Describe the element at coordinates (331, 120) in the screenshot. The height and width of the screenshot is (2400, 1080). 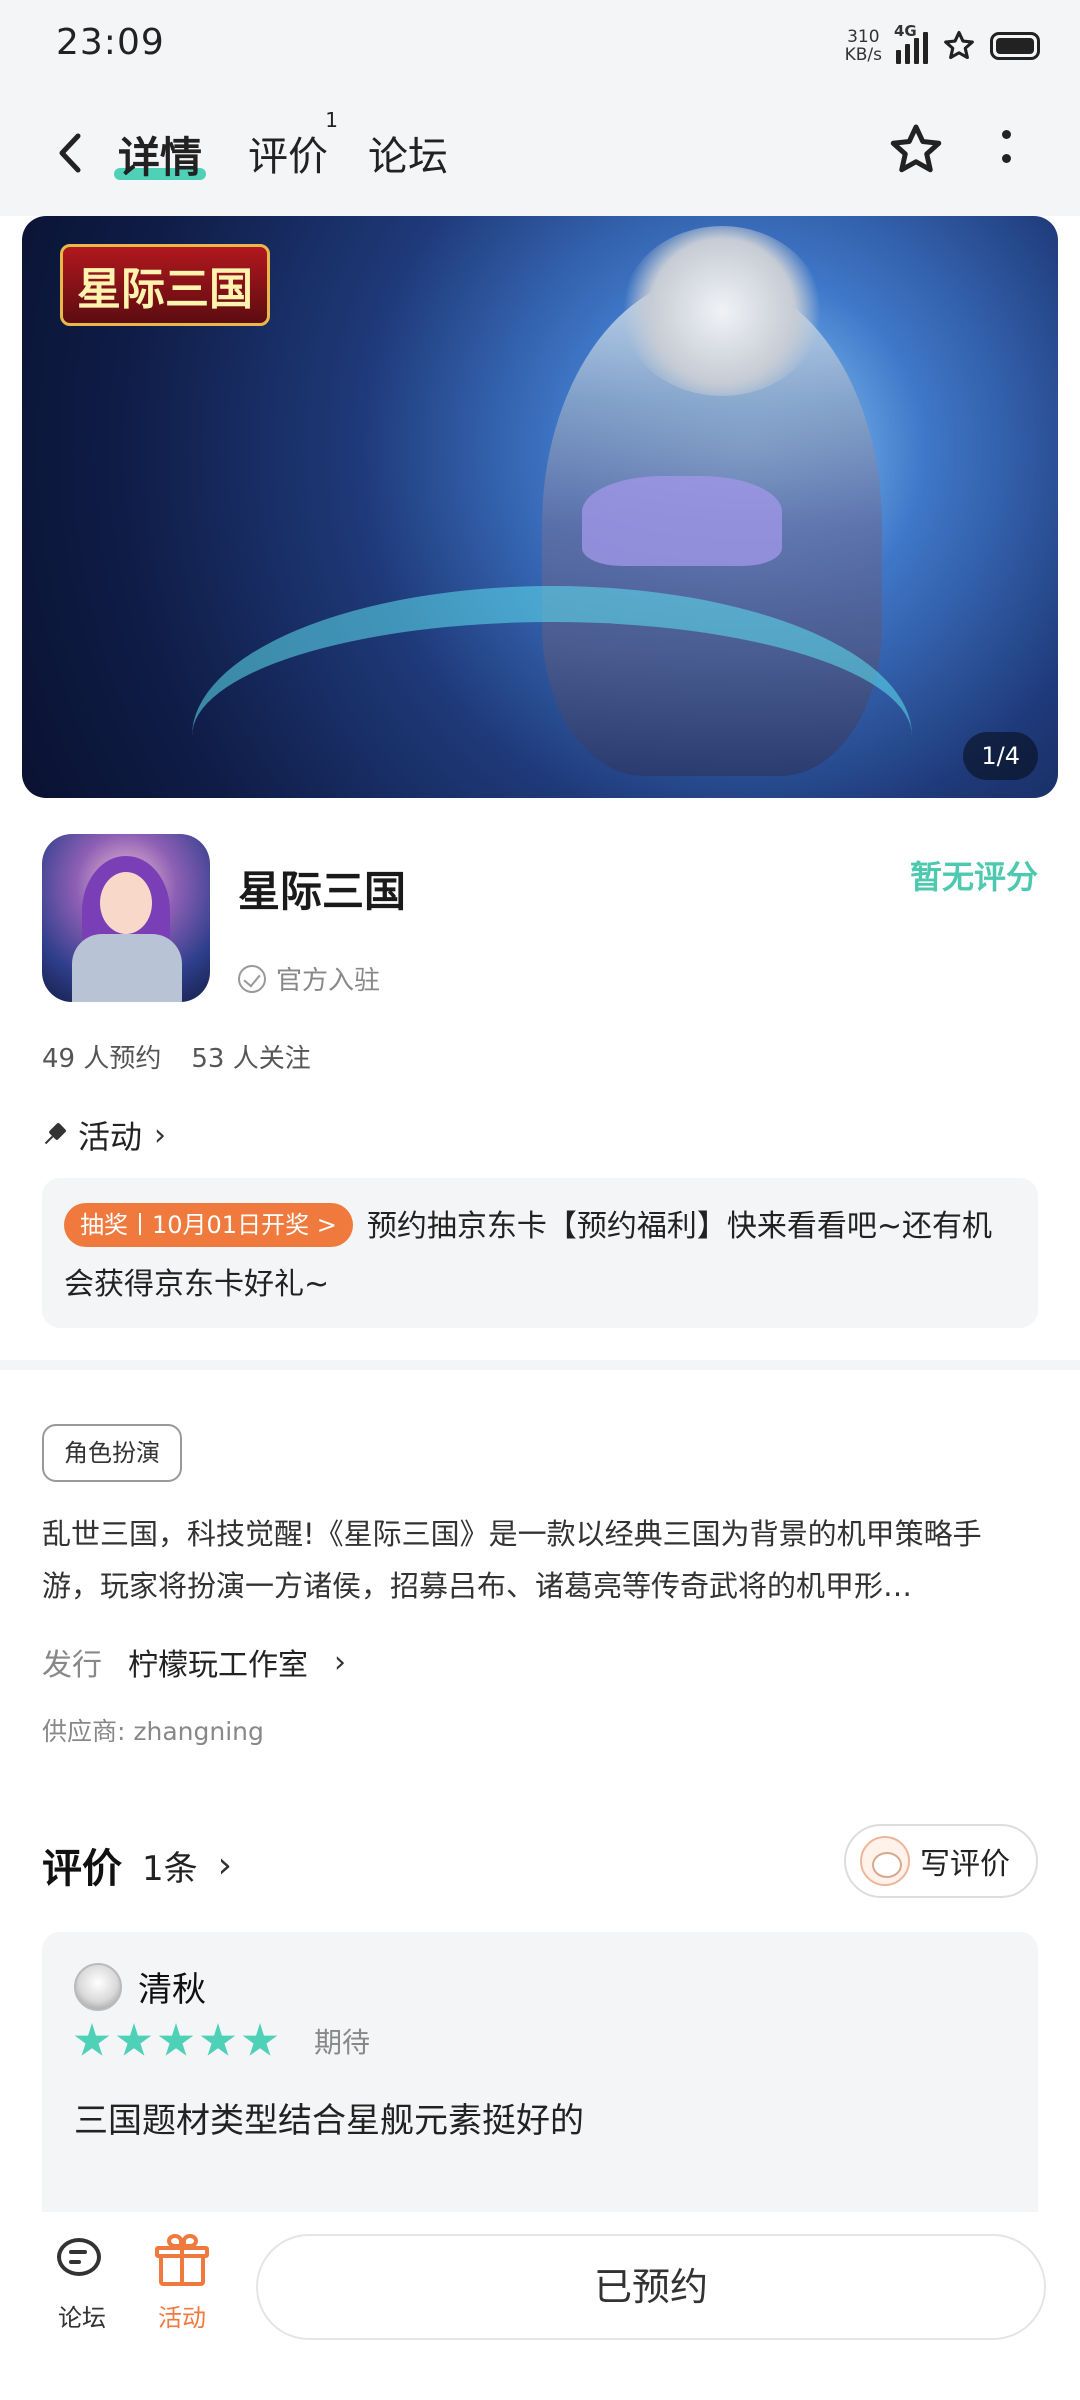
I see `tab-reviews-badge: 1` at that location.